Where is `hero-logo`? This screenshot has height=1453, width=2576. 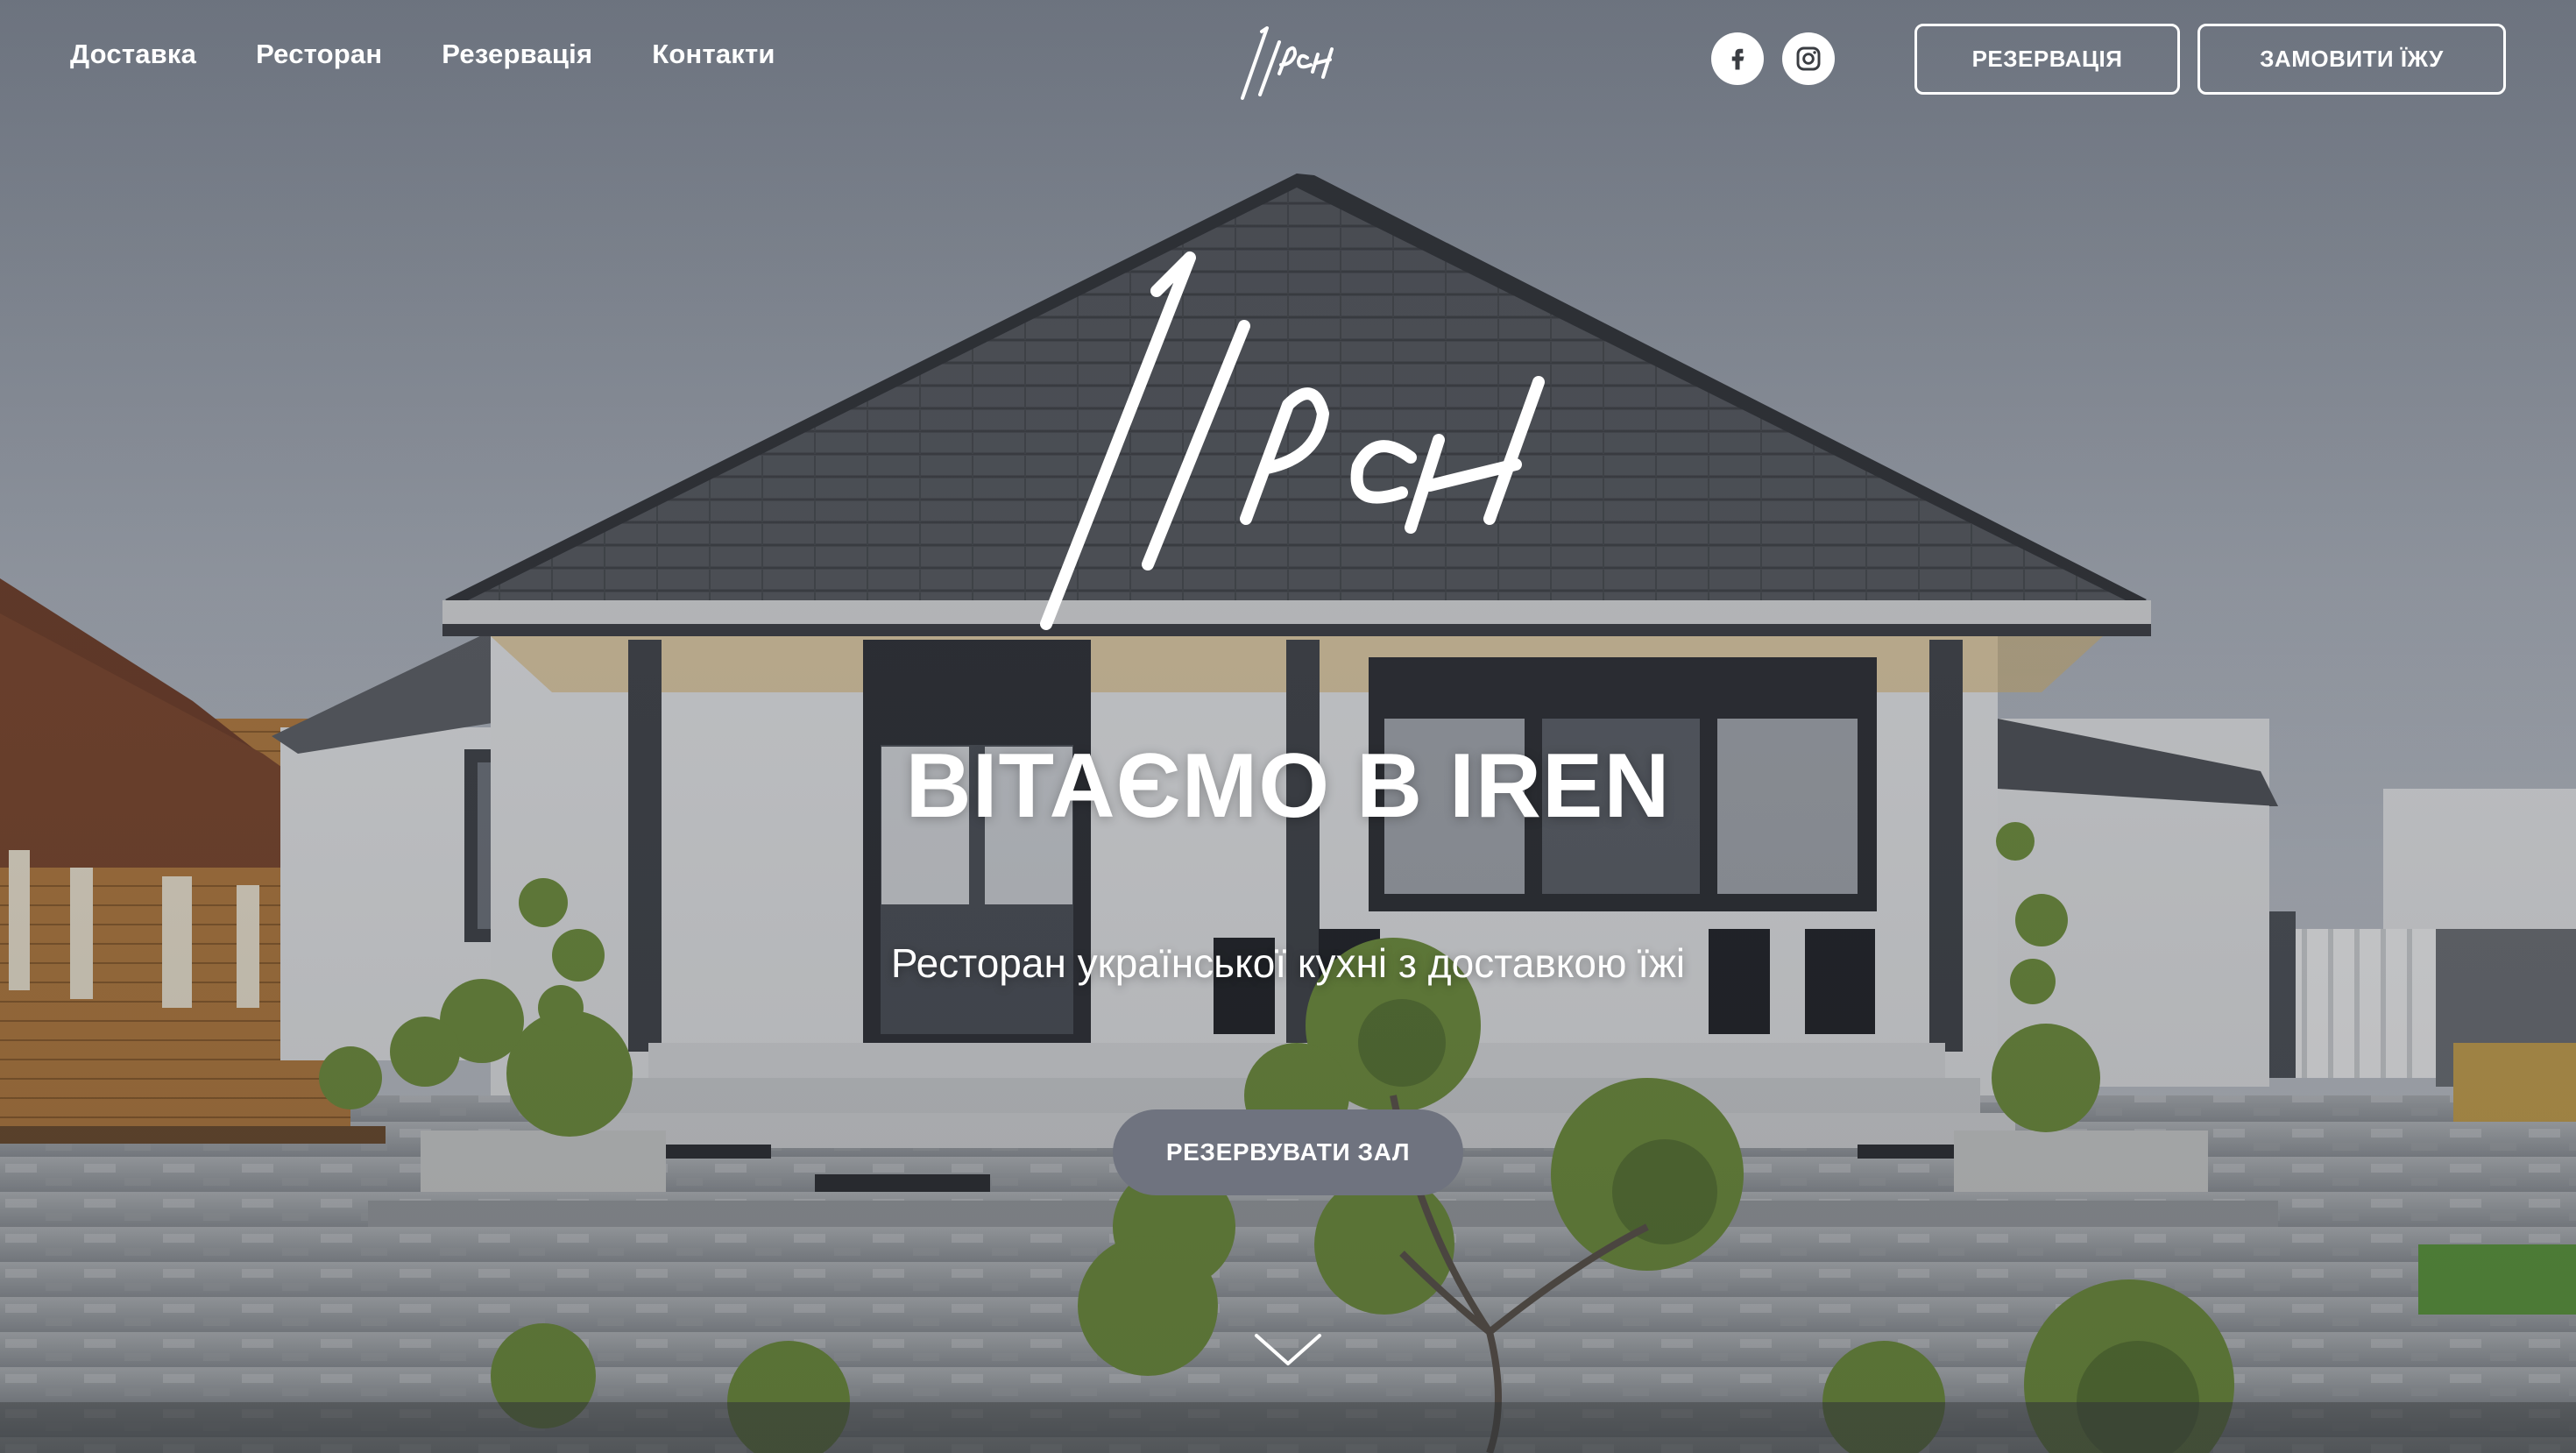 hero-logo is located at coordinates (1292, 441).